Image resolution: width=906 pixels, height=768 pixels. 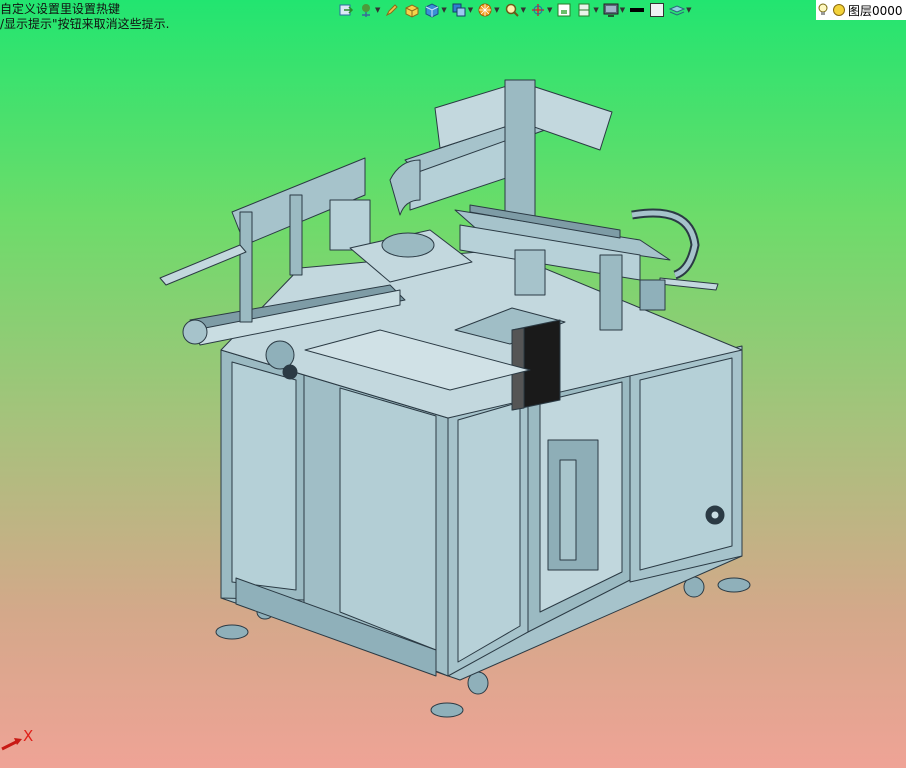 I want to click on axis-triad-icon, so click(x=11, y=744).